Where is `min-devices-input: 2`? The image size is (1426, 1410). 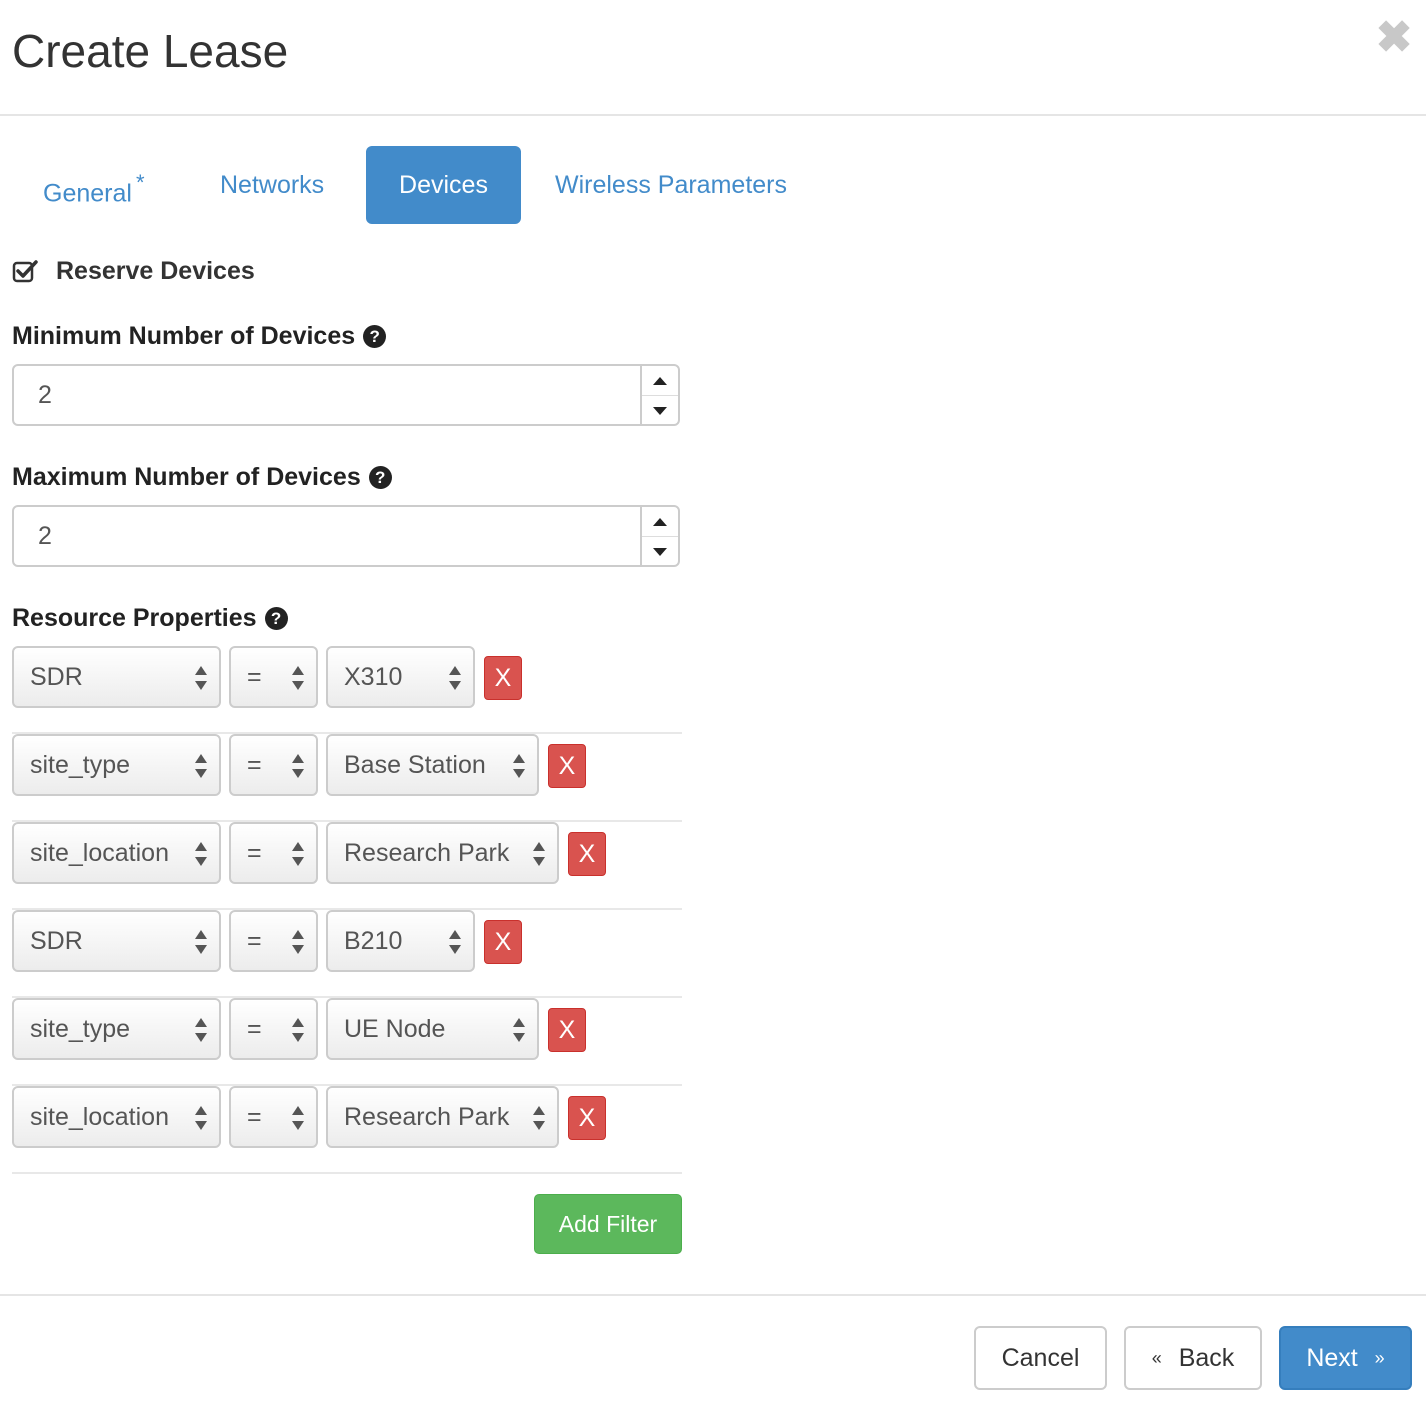
min-devices-input: 2 is located at coordinates (346, 395).